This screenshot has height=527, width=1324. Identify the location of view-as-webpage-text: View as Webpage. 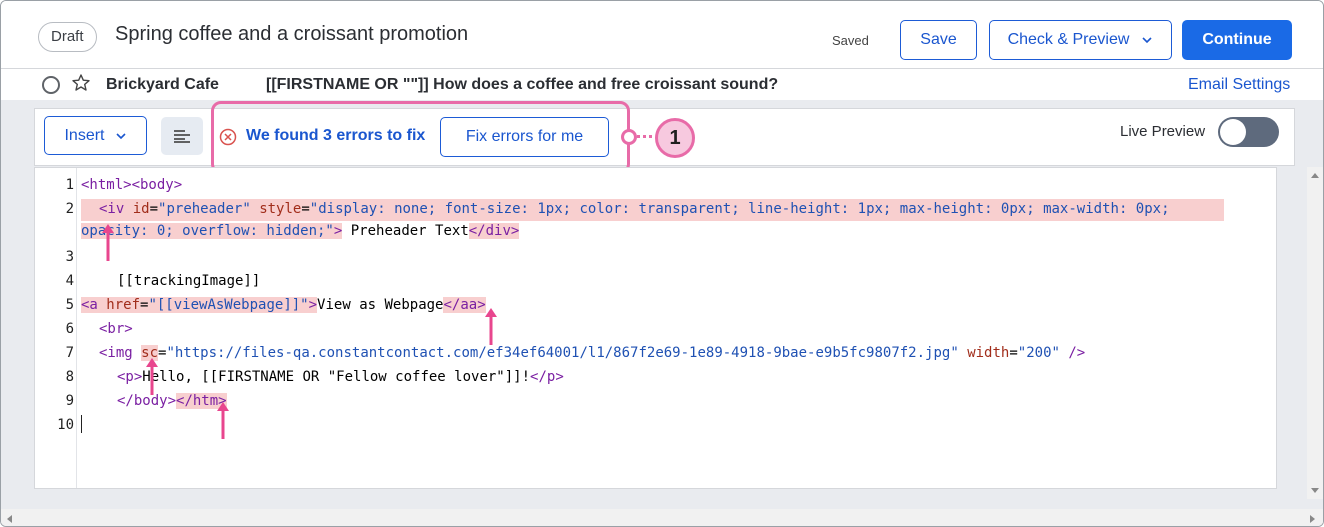
(380, 305).